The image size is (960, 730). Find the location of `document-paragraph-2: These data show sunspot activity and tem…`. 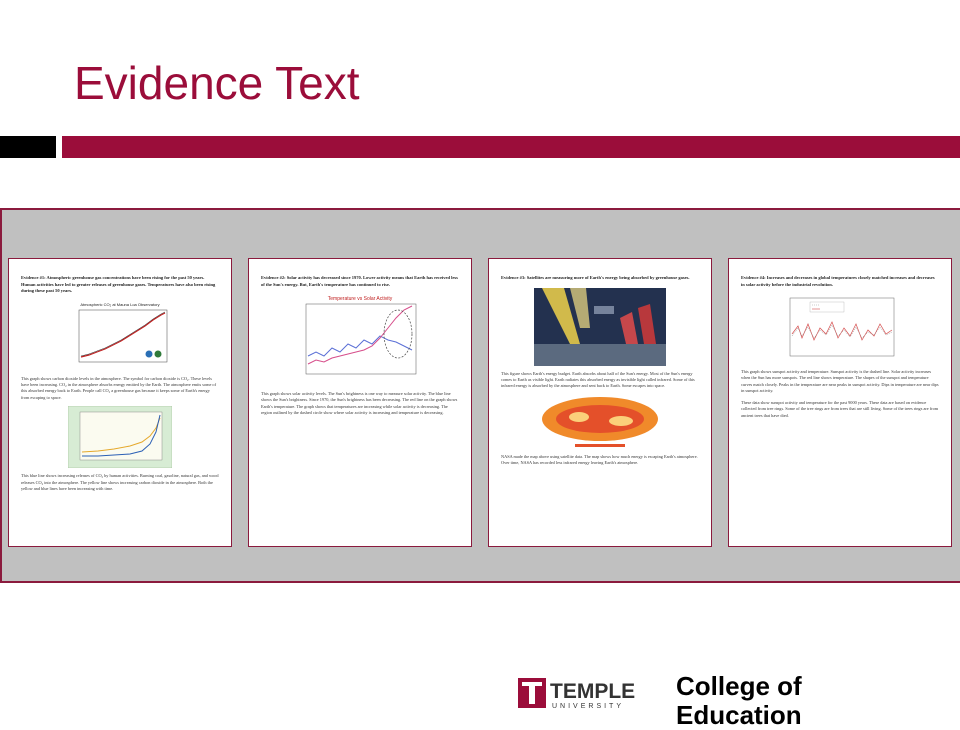

document-paragraph-2: These data show sunspot activity and tem… is located at coordinates (840, 408).